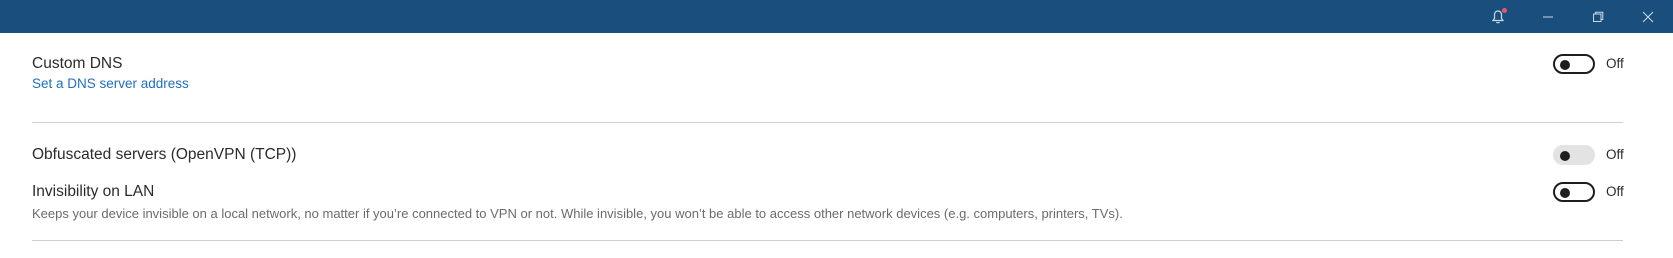  Describe the element at coordinates (93, 191) in the screenshot. I see `invisibility-on-lan-title: Invisibility on LAN` at that location.